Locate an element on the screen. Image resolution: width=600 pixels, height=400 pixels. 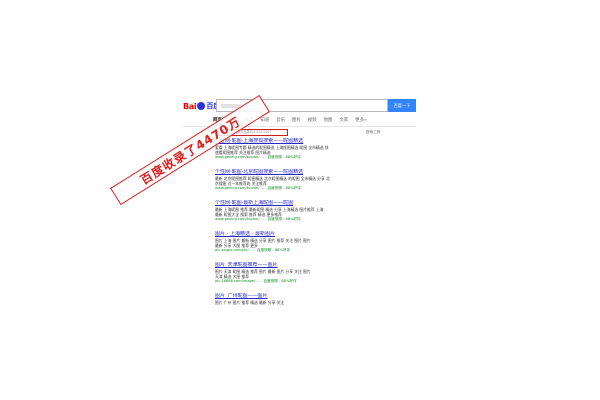
tab-map: 地图 is located at coordinates (328, 121).